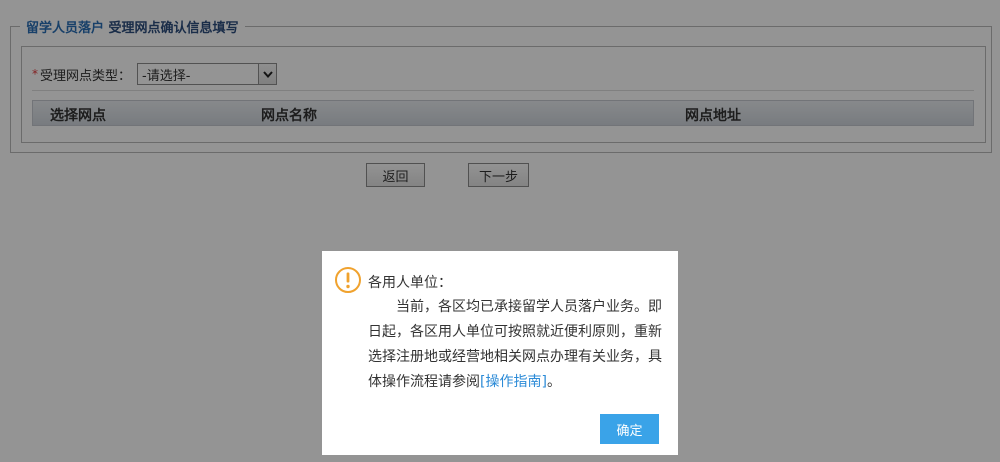 This screenshot has width=1000, height=462. I want to click on operation-guide-link: [操作指南], so click(513, 382).